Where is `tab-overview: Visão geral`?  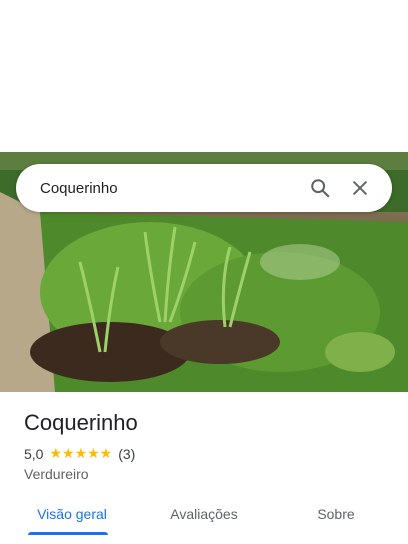 tab-overview: Visão geral is located at coordinates (72, 514).